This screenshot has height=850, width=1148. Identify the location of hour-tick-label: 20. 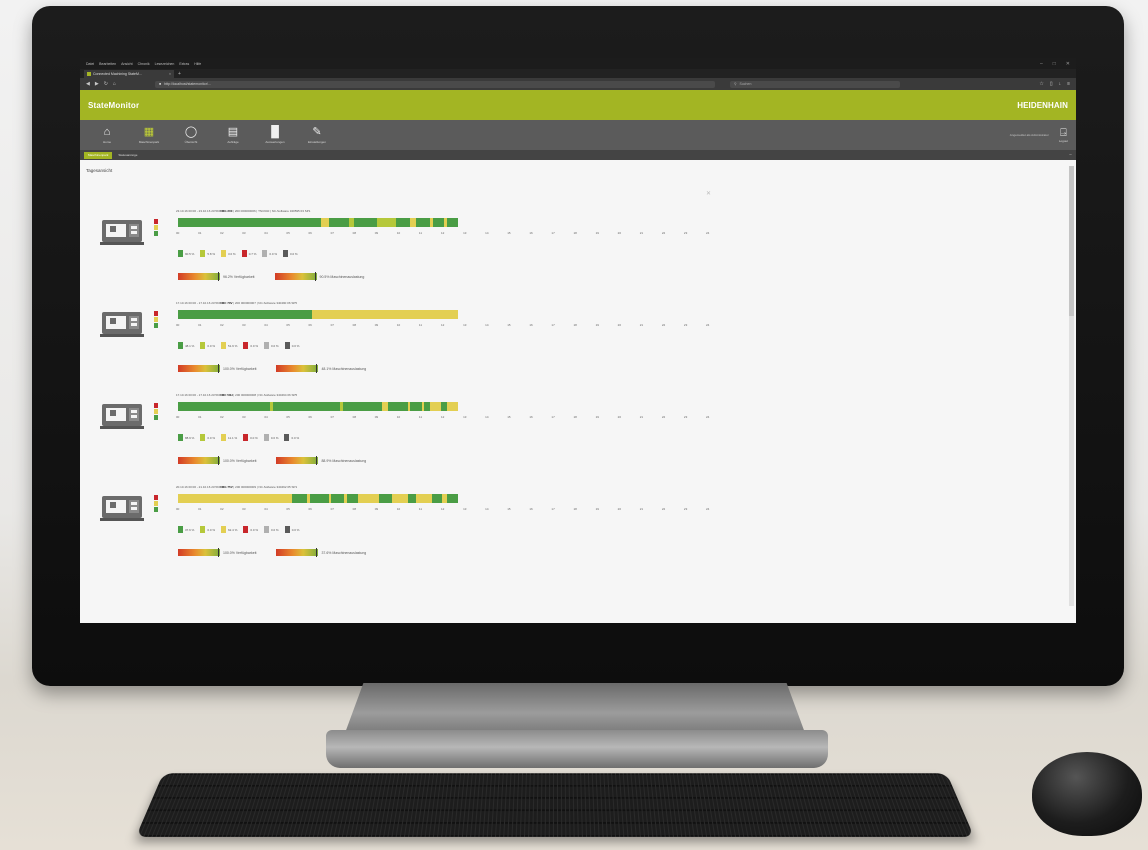
(619, 325).